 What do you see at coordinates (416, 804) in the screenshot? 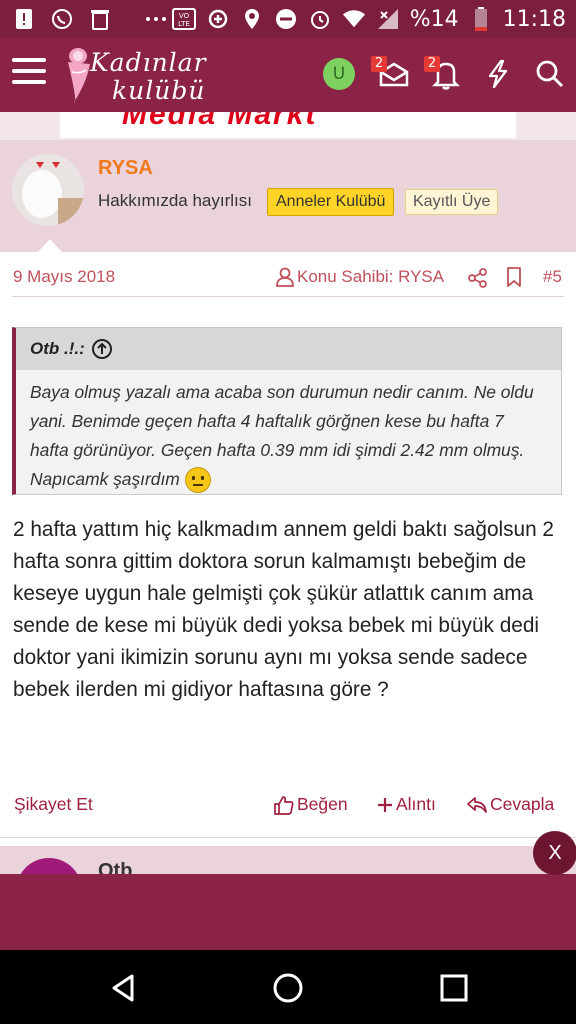
I see `quote-label: Alıntı` at bounding box center [416, 804].